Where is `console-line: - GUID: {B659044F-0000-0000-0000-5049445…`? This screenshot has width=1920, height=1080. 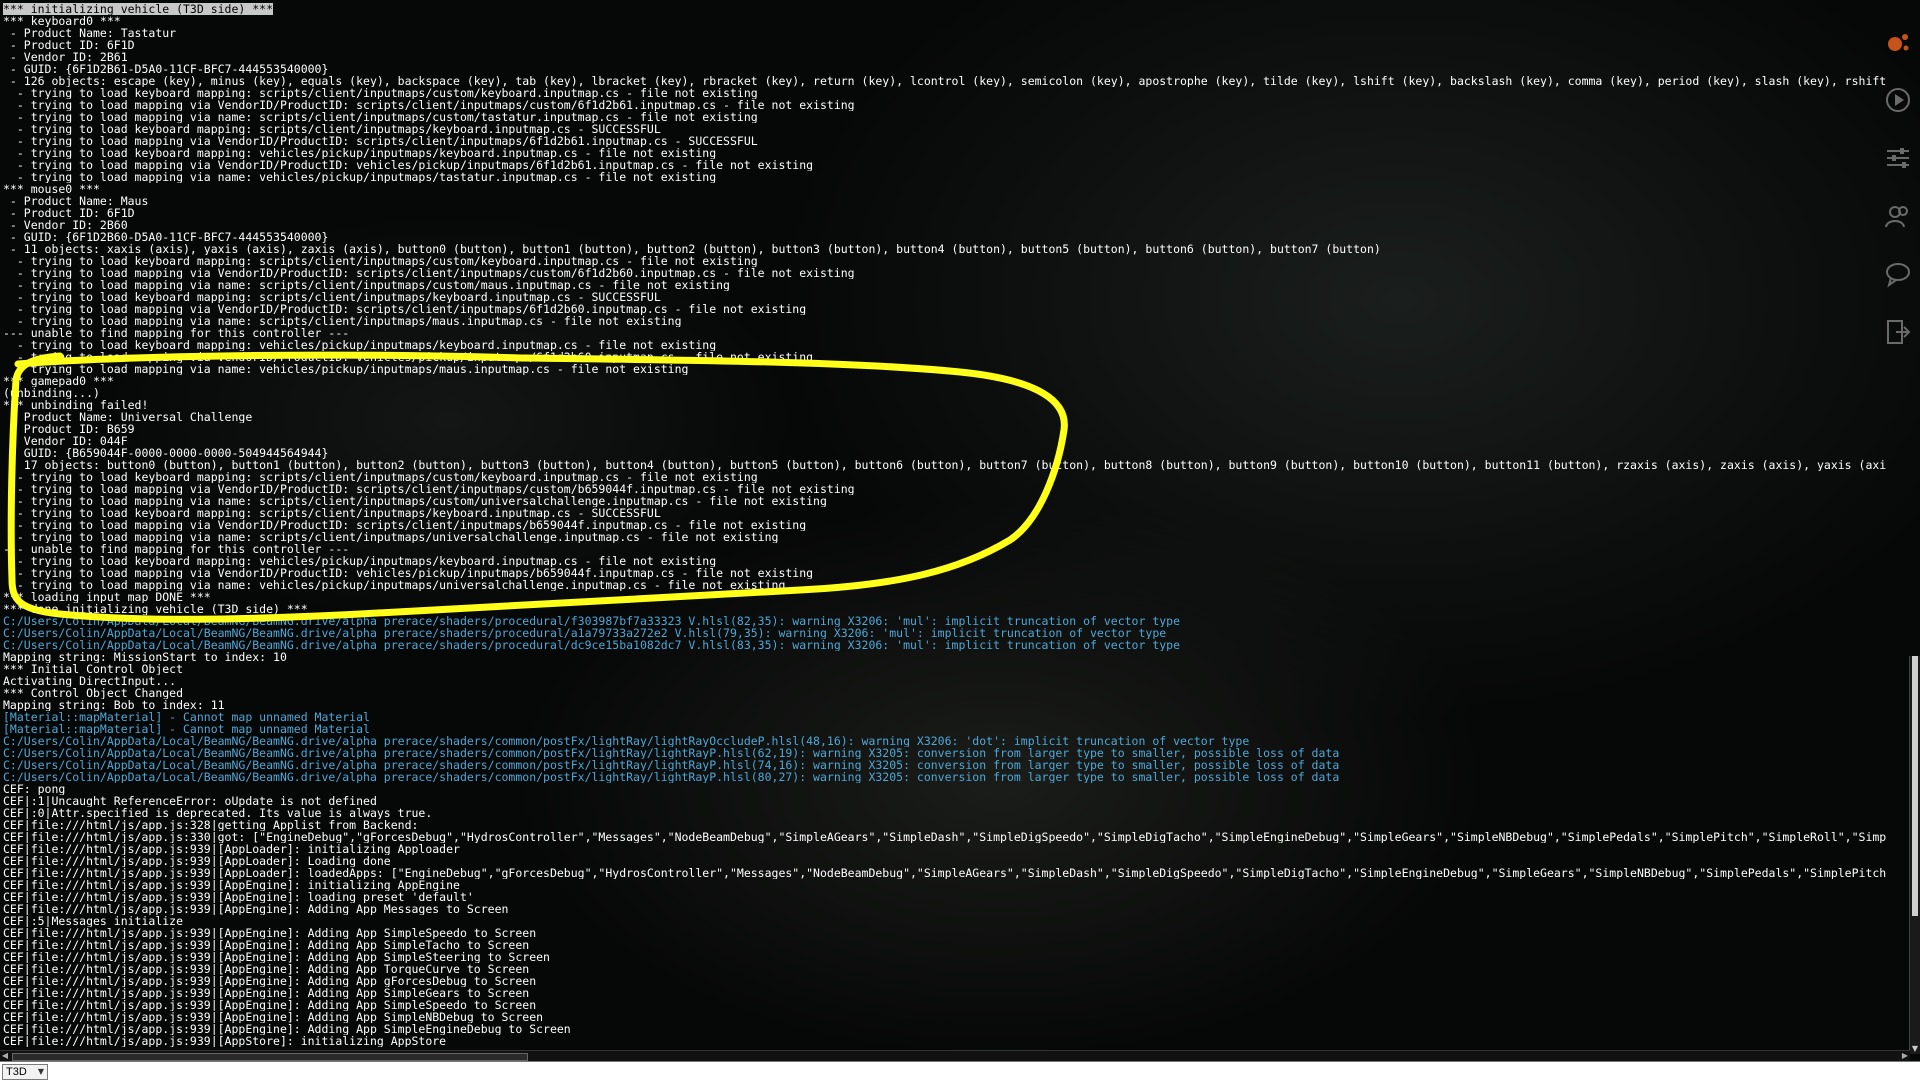 console-line: - GUID: {B659044F-0000-0000-0000-5049445… is located at coordinates (166, 453).